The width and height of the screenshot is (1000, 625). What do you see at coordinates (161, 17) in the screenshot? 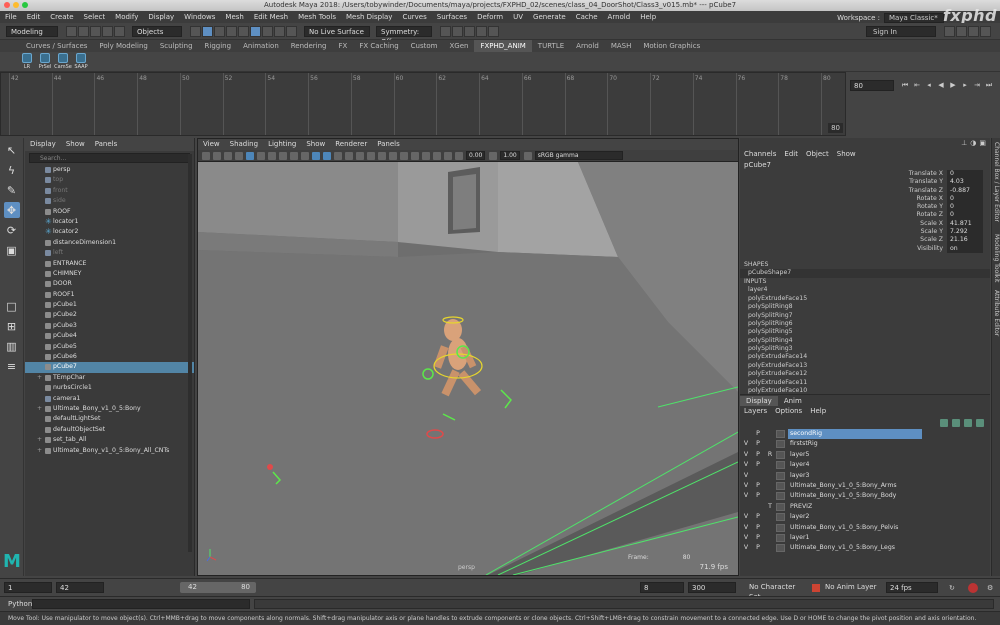
I see `menu-display: Display` at bounding box center [161, 17].